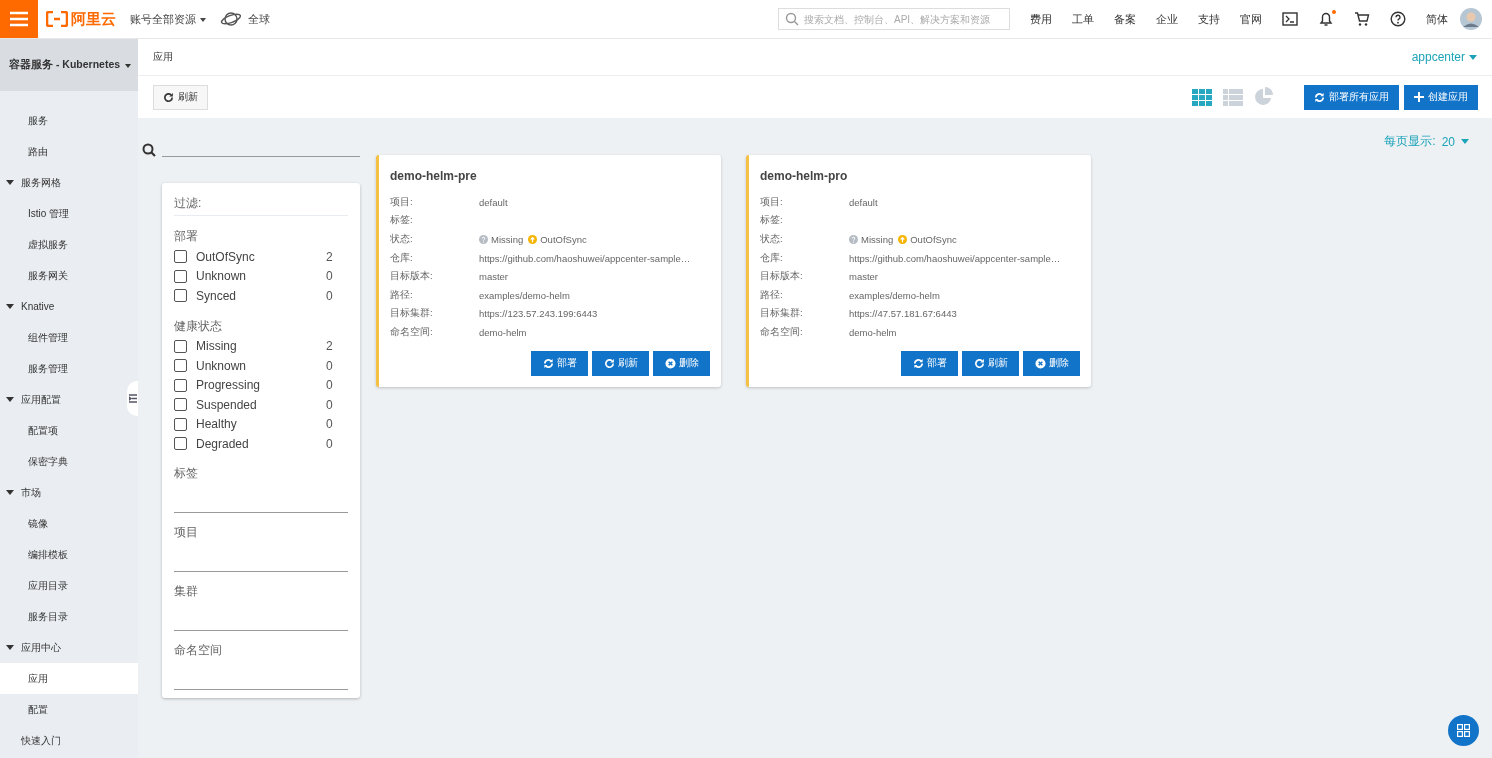 Image resolution: width=1492 pixels, height=758 pixels. What do you see at coordinates (1083, 19) in the screenshot?
I see `nav-link: 工单` at bounding box center [1083, 19].